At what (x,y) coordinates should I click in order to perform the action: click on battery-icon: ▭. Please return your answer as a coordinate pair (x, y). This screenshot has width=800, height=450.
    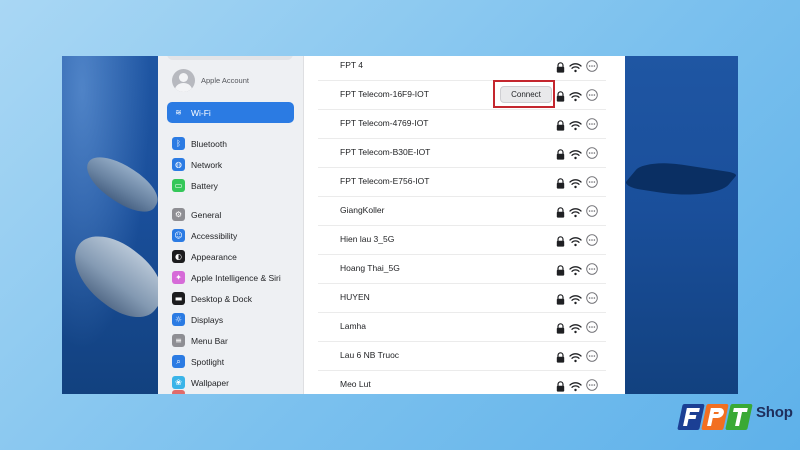
    Looking at the image, I should click on (178, 185).